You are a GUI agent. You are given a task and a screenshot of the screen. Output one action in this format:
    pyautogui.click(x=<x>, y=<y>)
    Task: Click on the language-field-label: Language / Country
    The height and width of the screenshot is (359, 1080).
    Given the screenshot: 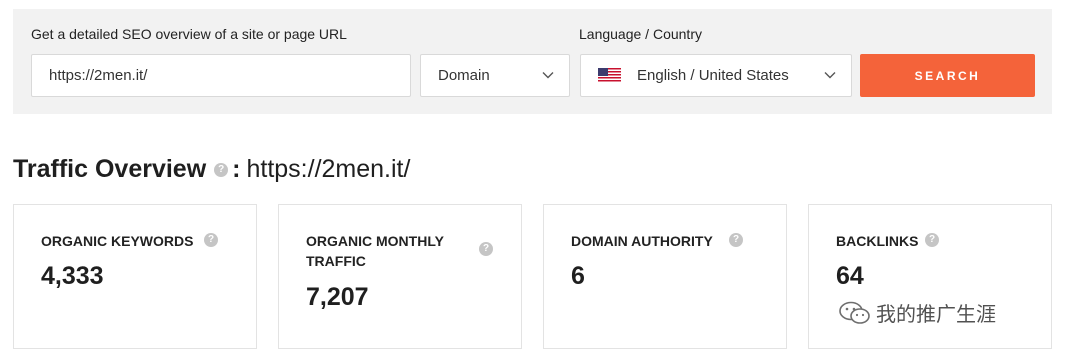 What is the action you would take?
    pyautogui.click(x=640, y=34)
    